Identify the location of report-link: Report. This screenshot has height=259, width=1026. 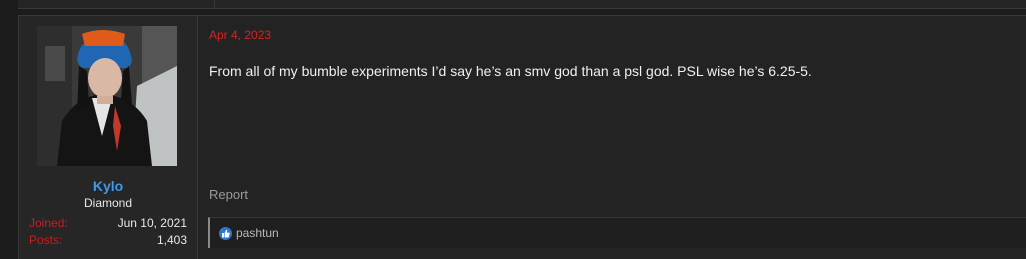
(228, 194).